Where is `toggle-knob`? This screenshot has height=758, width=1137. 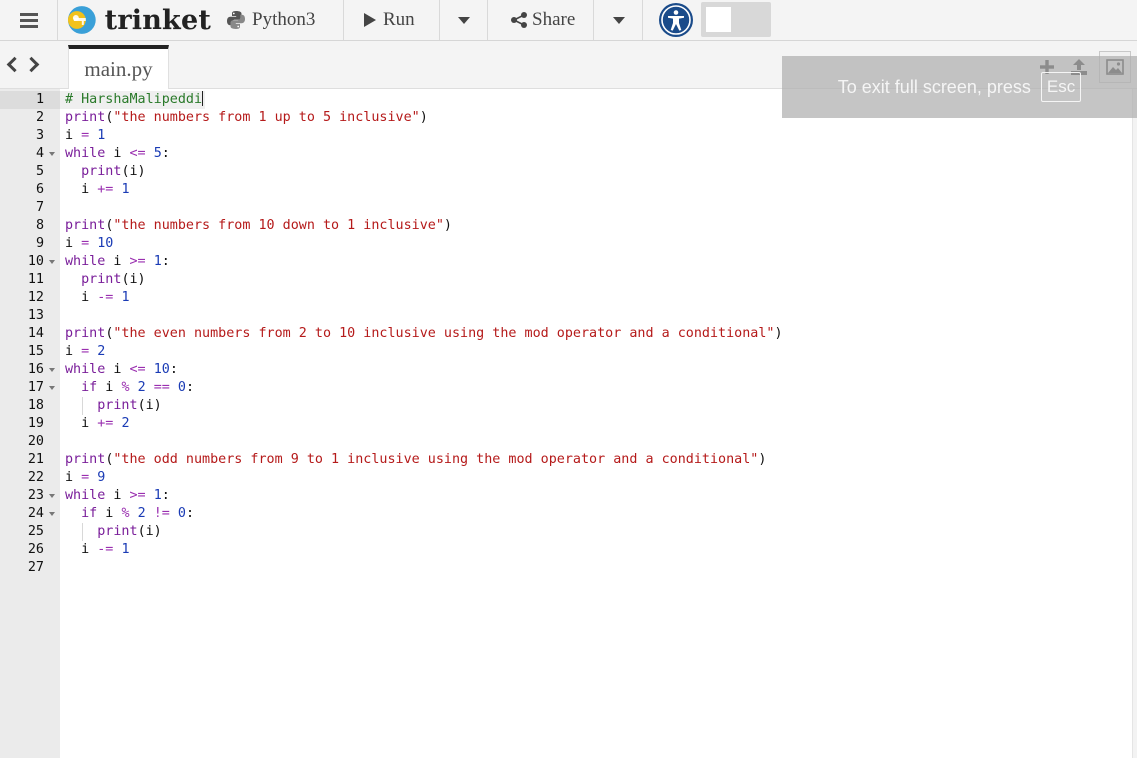
toggle-knob is located at coordinates (718, 19).